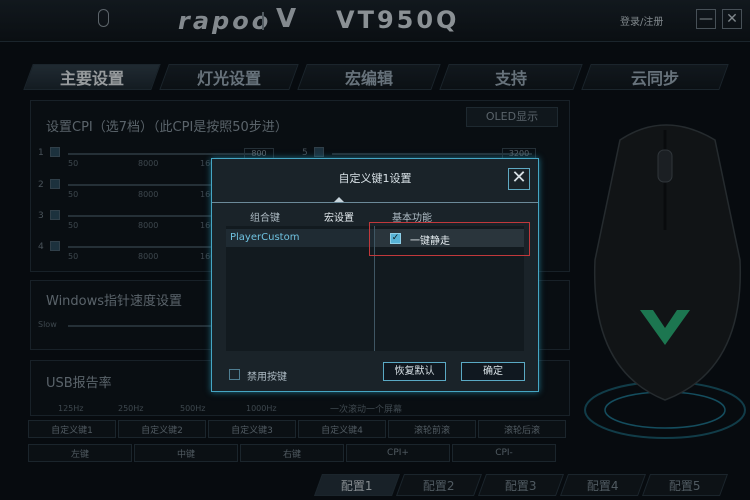 This screenshot has height=500, width=750. What do you see at coordinates (339, 216) in the screenshot?
I see `tab-macro-settings: 宏设置` at bounding box center [339, 216].